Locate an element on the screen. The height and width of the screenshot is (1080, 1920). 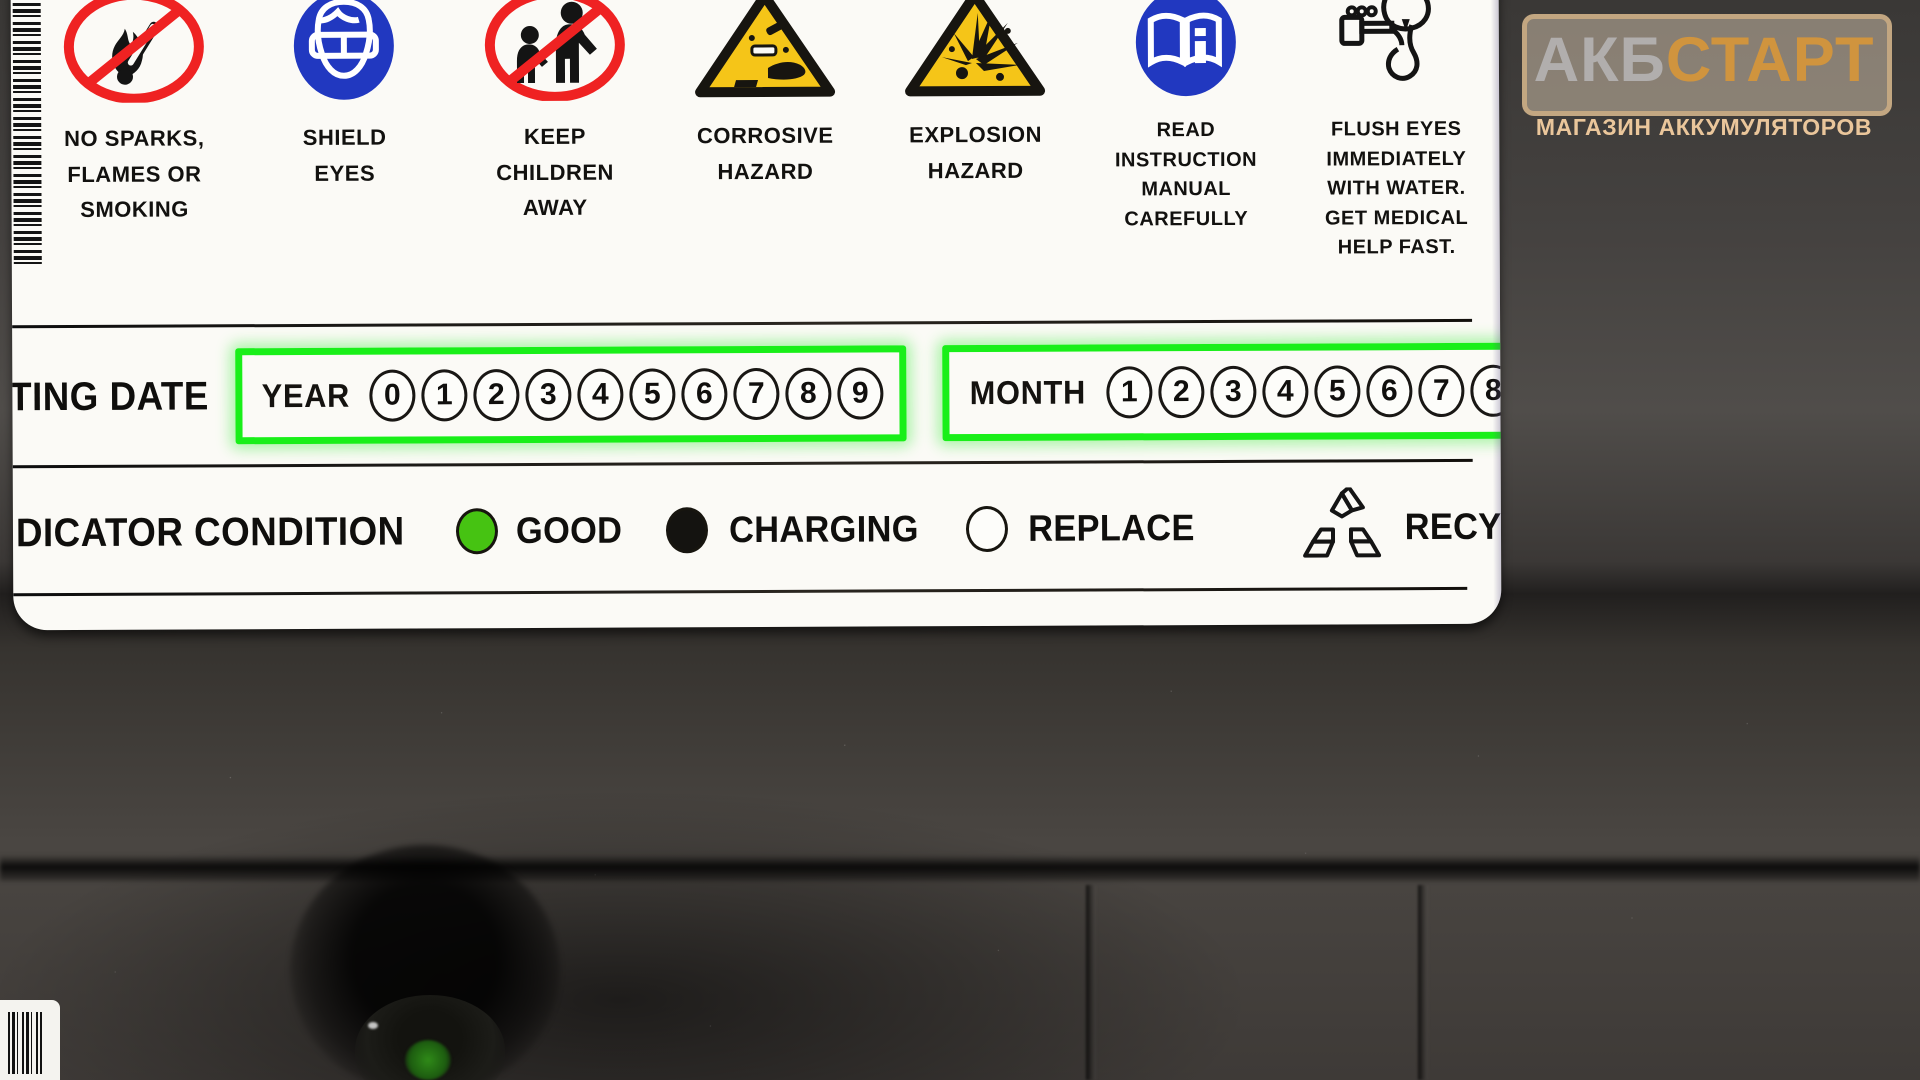
year-chip: 9 is located at coordinates (860, 393).